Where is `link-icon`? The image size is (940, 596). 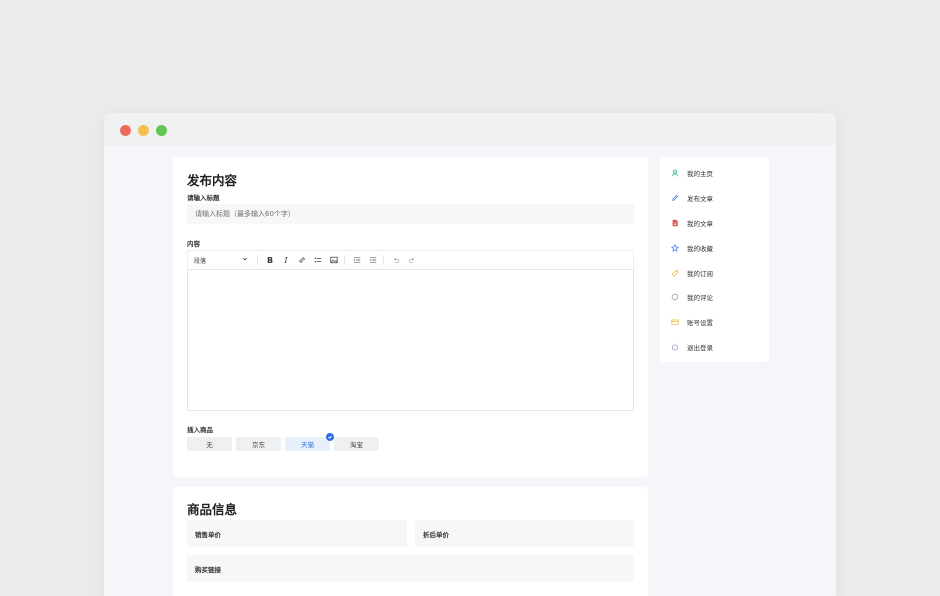 link-icon is located at coordinates (302, 260).